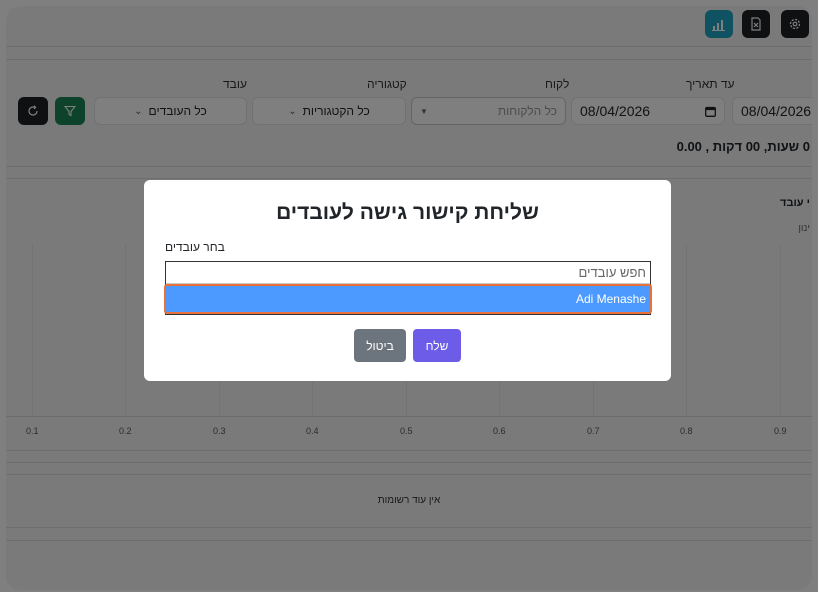  What do you see at coordinates (612, 272) in the screenshot?
I see `employee-search-placeholder: חפש עובדים` at bounding box center [612, 272].